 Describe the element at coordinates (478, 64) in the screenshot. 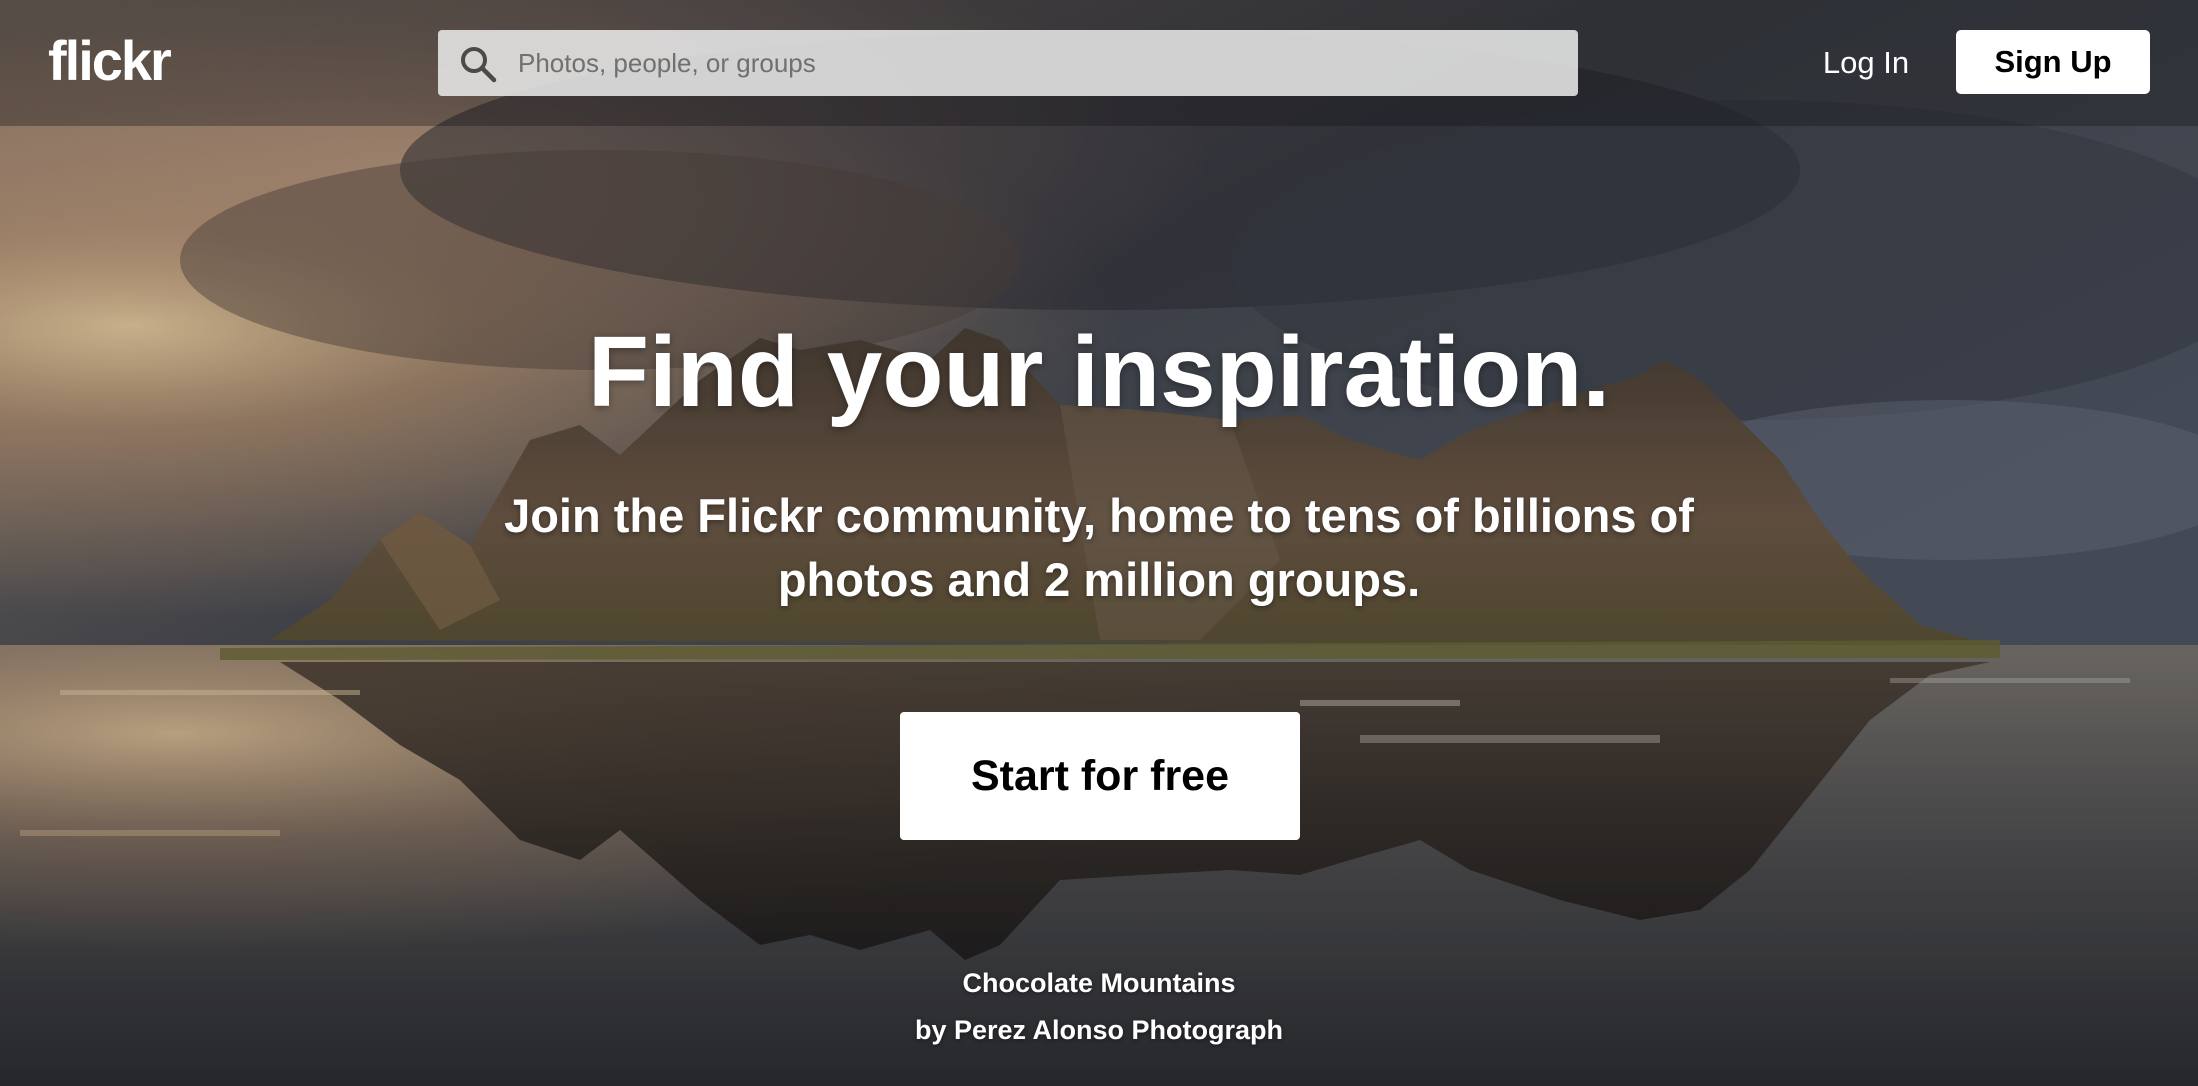

I see `search-icon` at that location.